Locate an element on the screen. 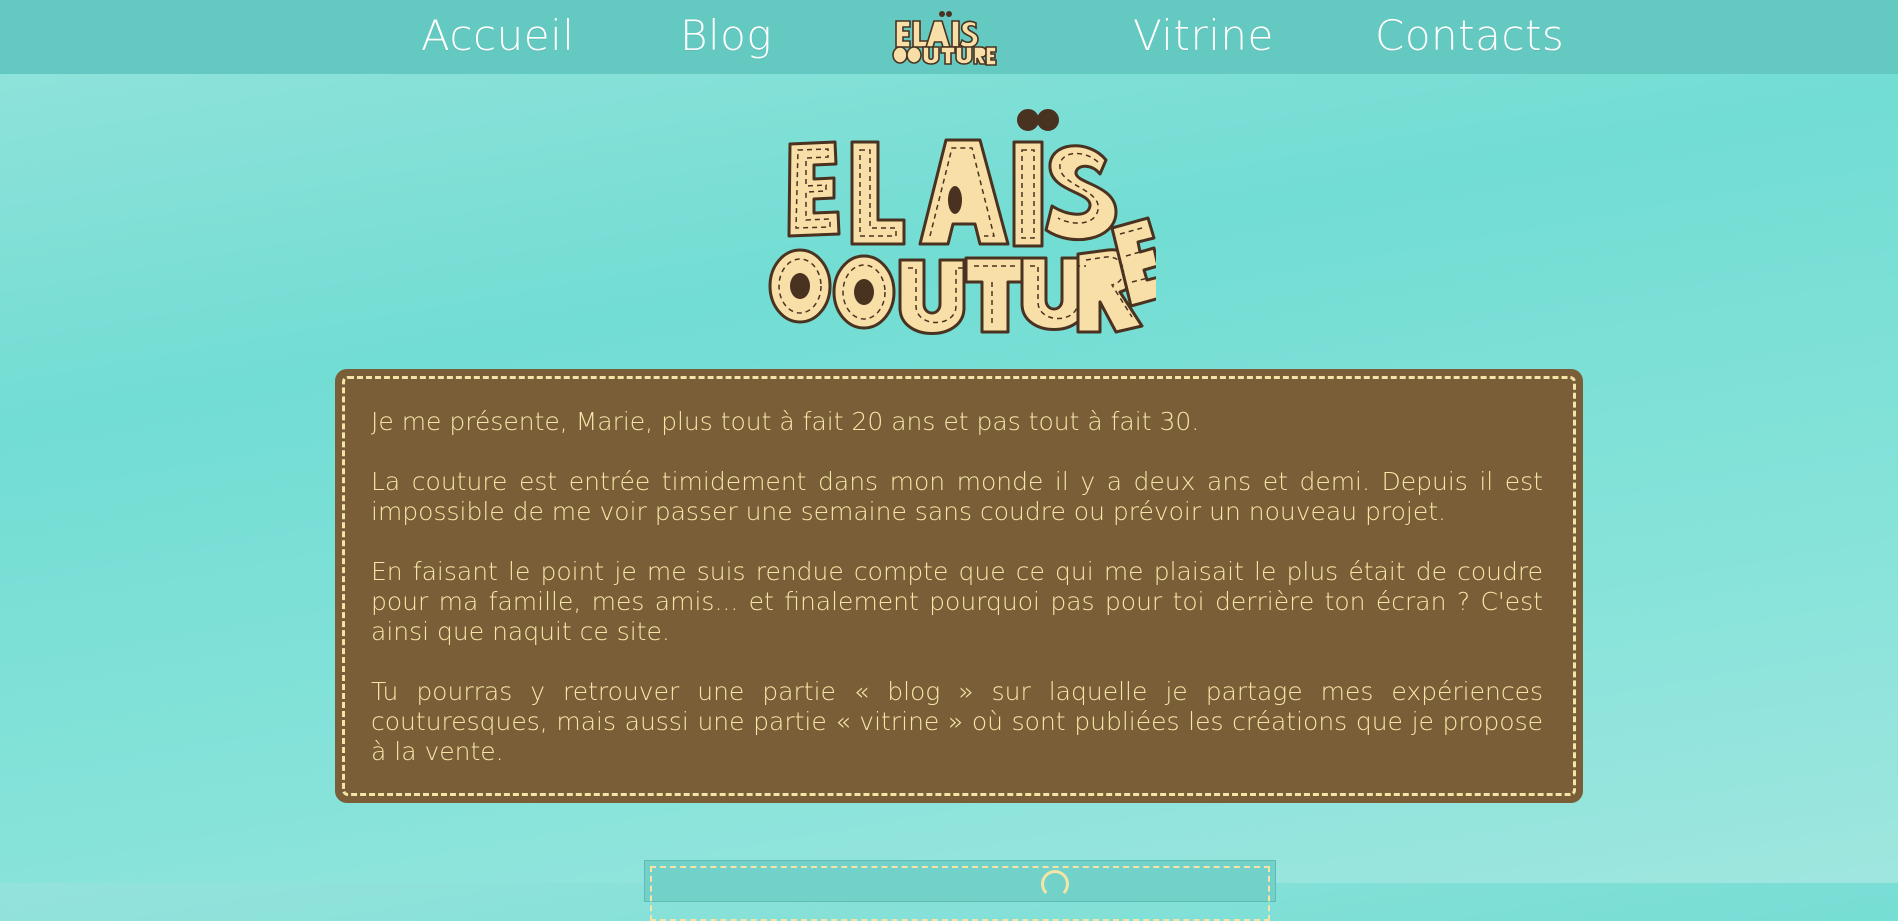  nav-link-vitrine: Vitrine is located at coordinates (1203, 36).